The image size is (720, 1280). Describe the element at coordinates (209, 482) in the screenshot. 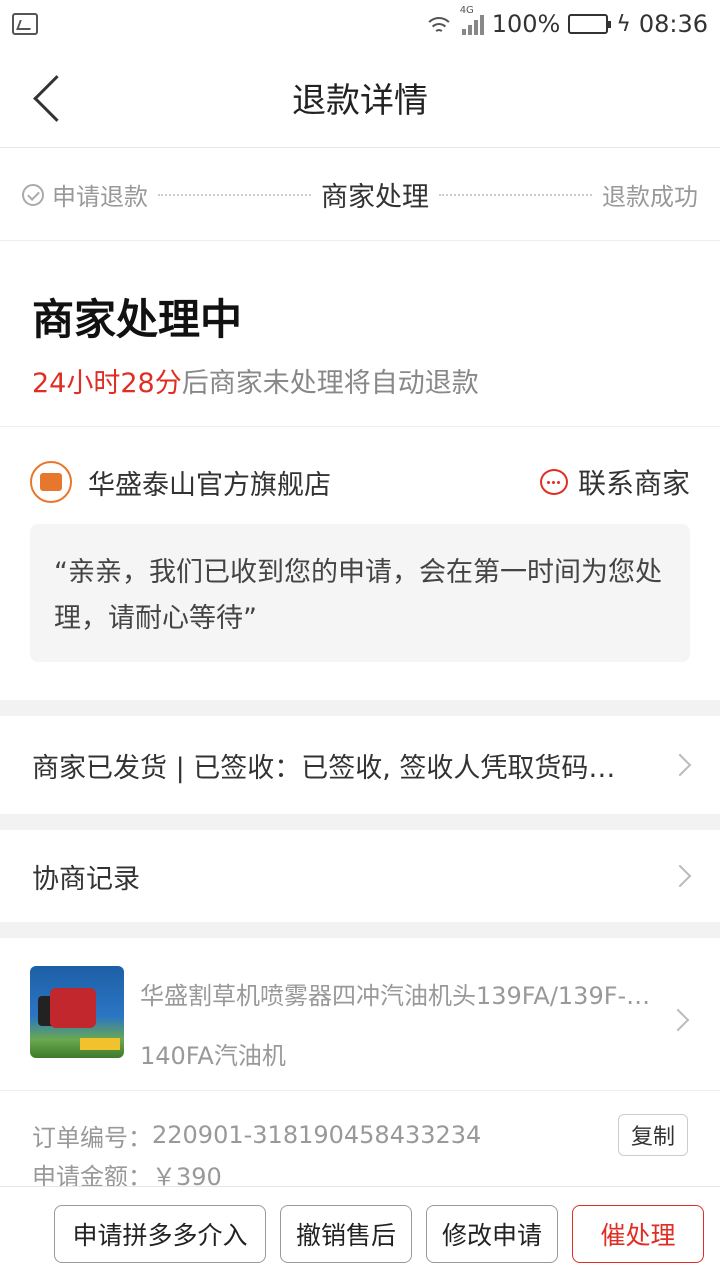

I see `store-name: 华盛泰山官方旗舰店` at that location.